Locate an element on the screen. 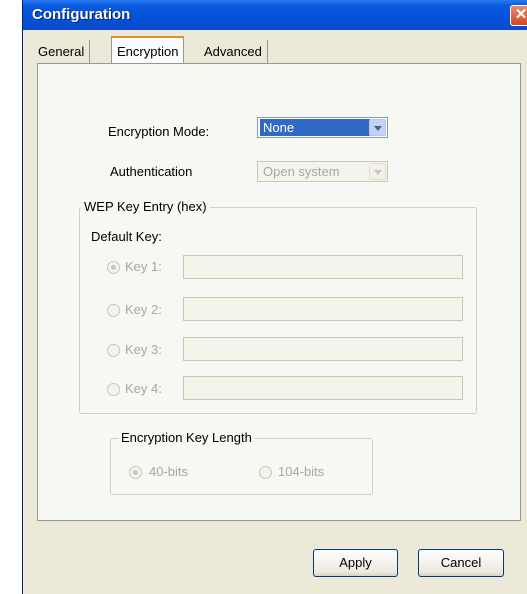 This screenshot has height=594, width=527. authentication-value: Open system is located at coordinates (301, 171).